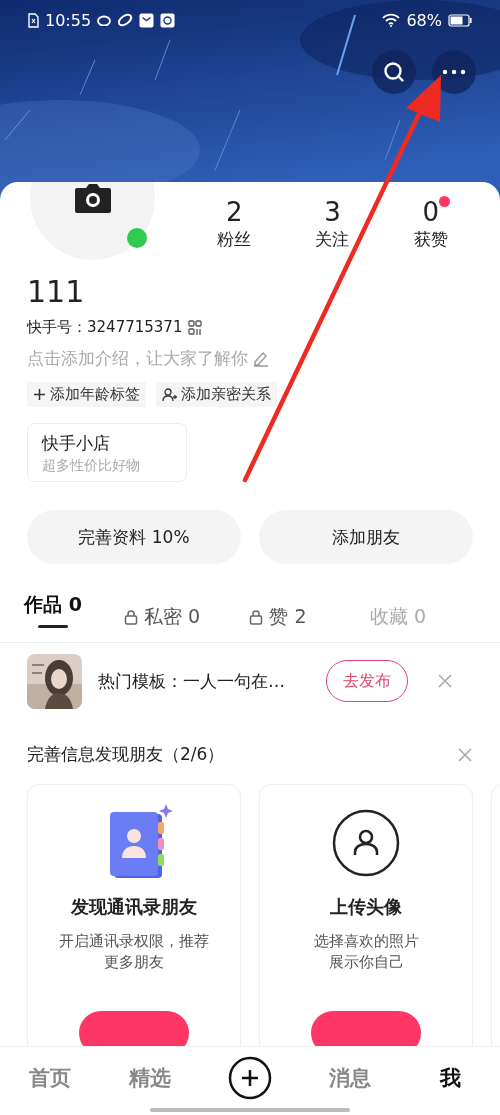  I want to click on action-button: 添加朋友, so click(366, 537).